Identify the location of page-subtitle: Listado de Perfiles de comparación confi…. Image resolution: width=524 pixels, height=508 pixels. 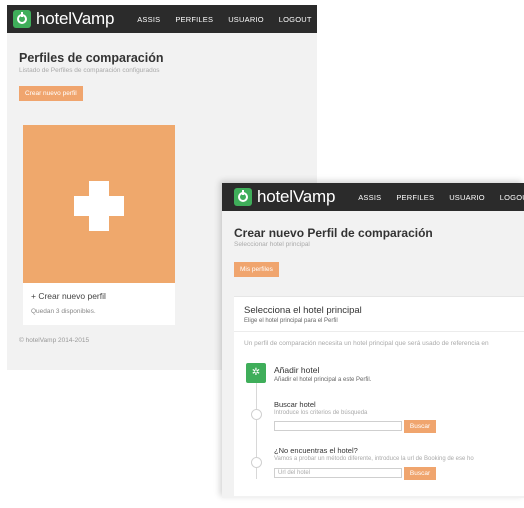
(89, 70).